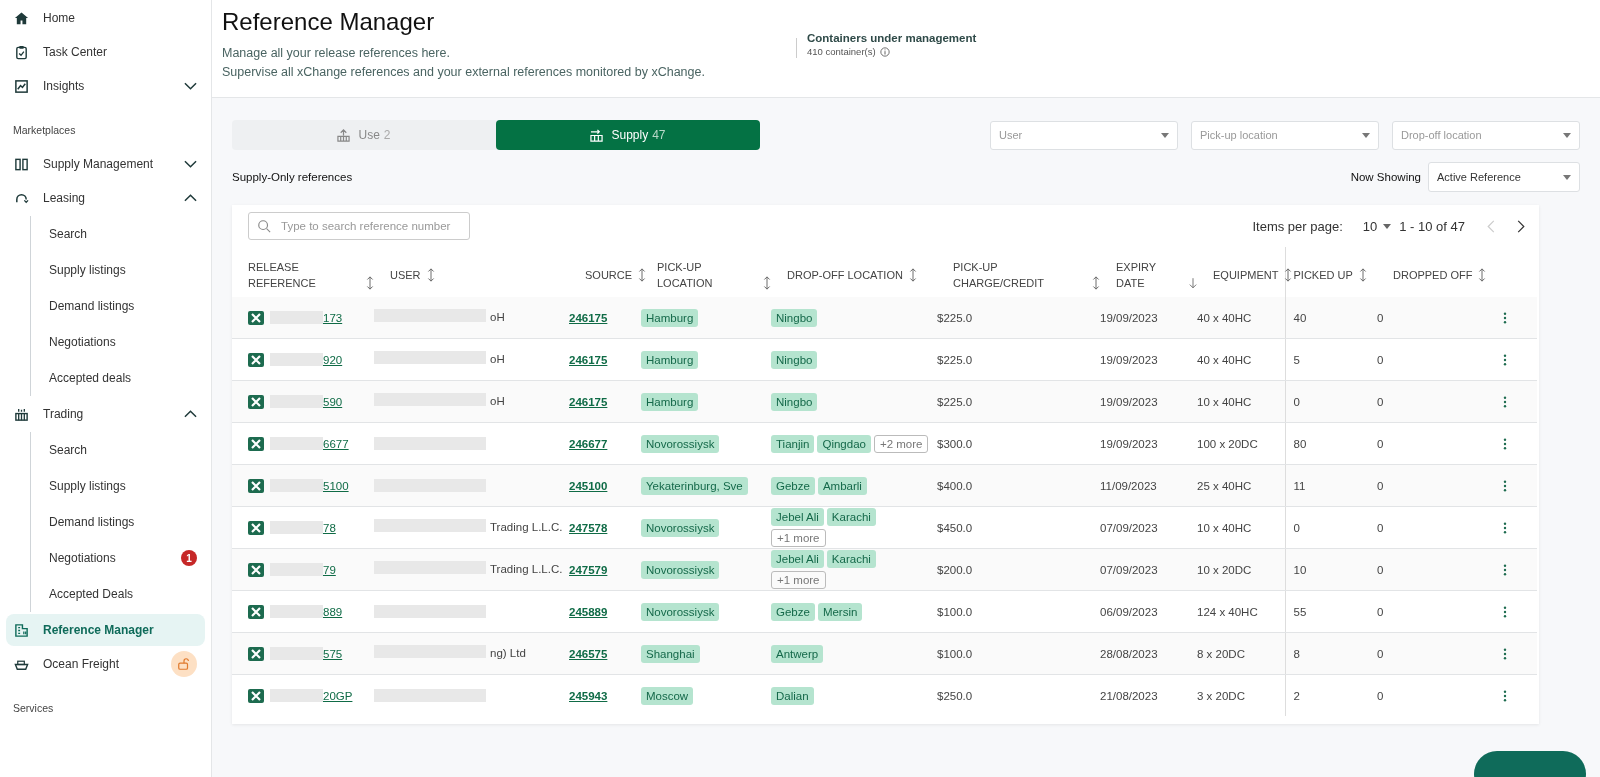 This screenshot has height=777, width=1600. What do you see at coordinates (333, 611) in the screenshot?
I see `reference-link: 889` at bounding box center [333, 611].